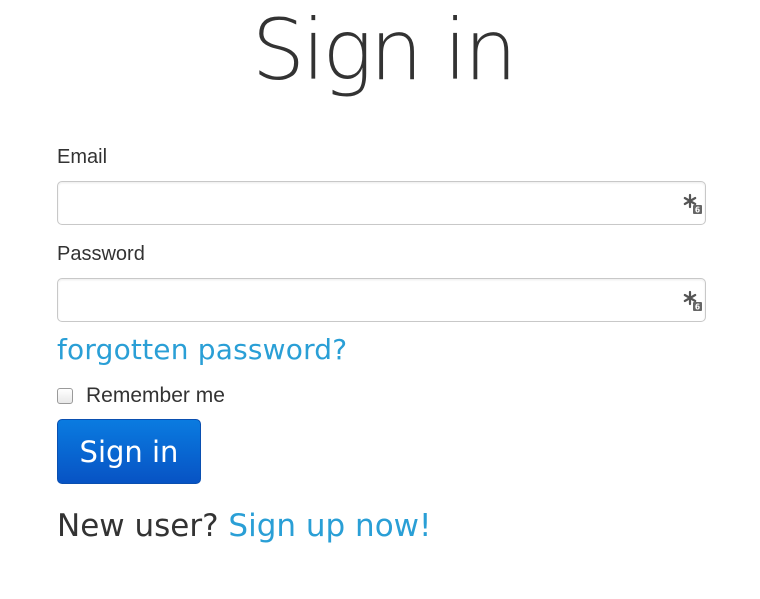  What do you see at coordinates (129, 451) in the screenshot?
I see `sign-in-button: Sign in` at bounding box center [129, 451].